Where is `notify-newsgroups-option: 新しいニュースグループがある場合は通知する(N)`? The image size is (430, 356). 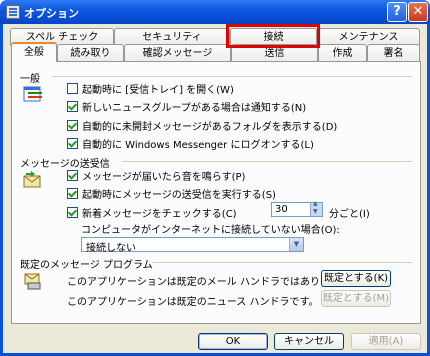
notify-newsgroups-option: 新しいニュースグループがある場合は通知する(N) is located at coordinates (186, 106).